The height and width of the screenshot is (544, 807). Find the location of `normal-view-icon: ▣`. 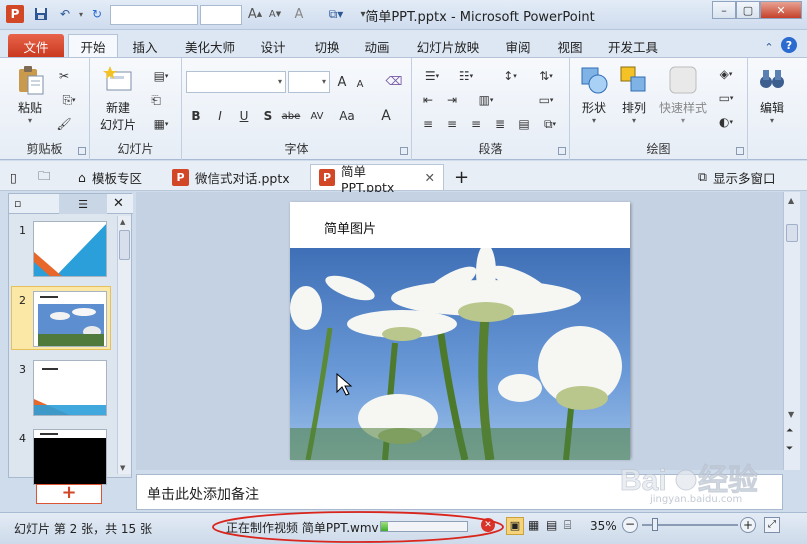

normal-view-icon: ▣ is located at coordinates (515, 526).